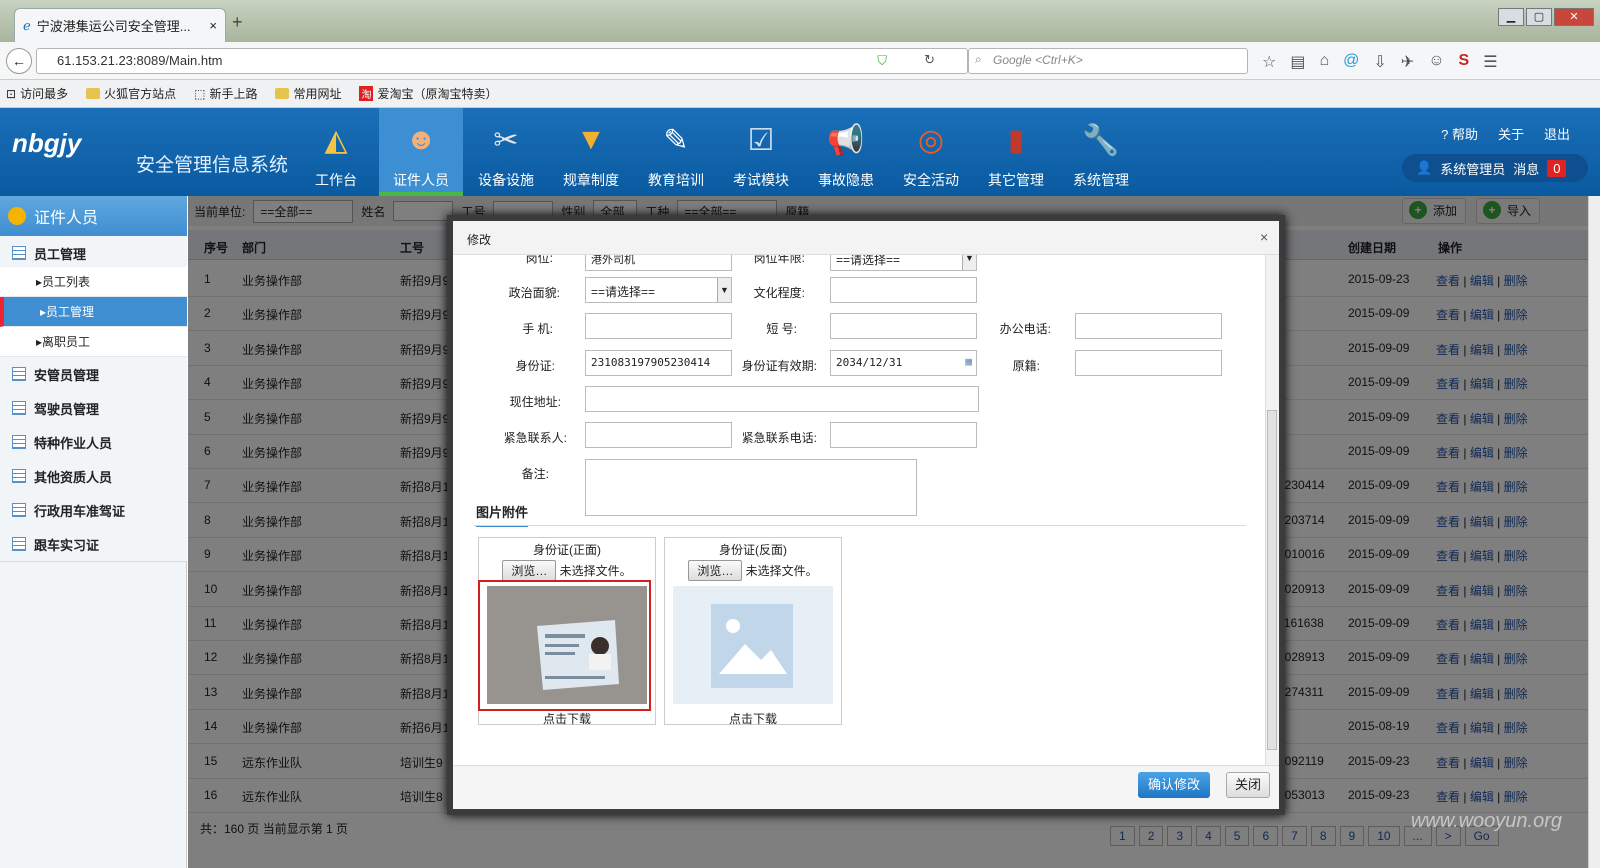 This screenshot has width=1600, height=868. Describe the element at coordinates (93, 282) in the screenshot. I see `sidebar-item-staff-list: ▸ 员工列表` at that location.